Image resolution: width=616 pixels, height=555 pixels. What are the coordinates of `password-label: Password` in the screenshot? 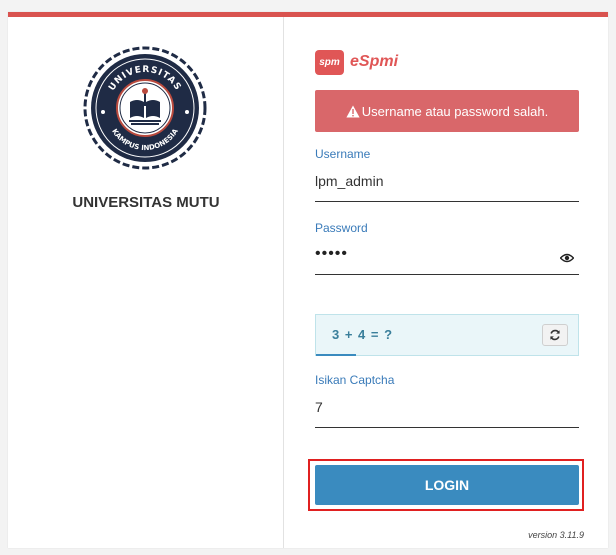 It's located at (341, 228).